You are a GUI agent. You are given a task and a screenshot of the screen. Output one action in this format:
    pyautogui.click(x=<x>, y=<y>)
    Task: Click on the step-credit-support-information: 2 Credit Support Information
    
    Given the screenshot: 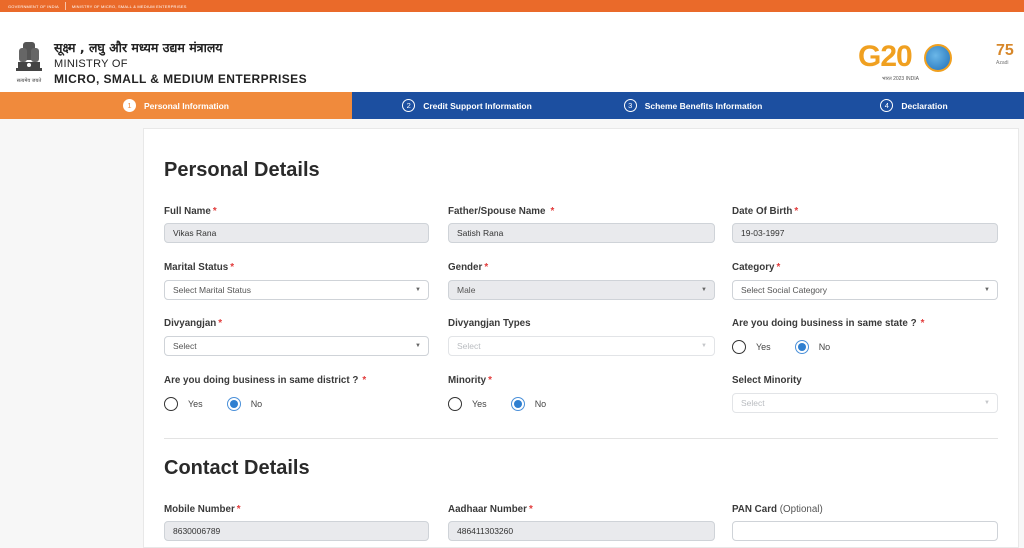 What is the action you would take?
    pyautogui.click(x=467, y=105)
    